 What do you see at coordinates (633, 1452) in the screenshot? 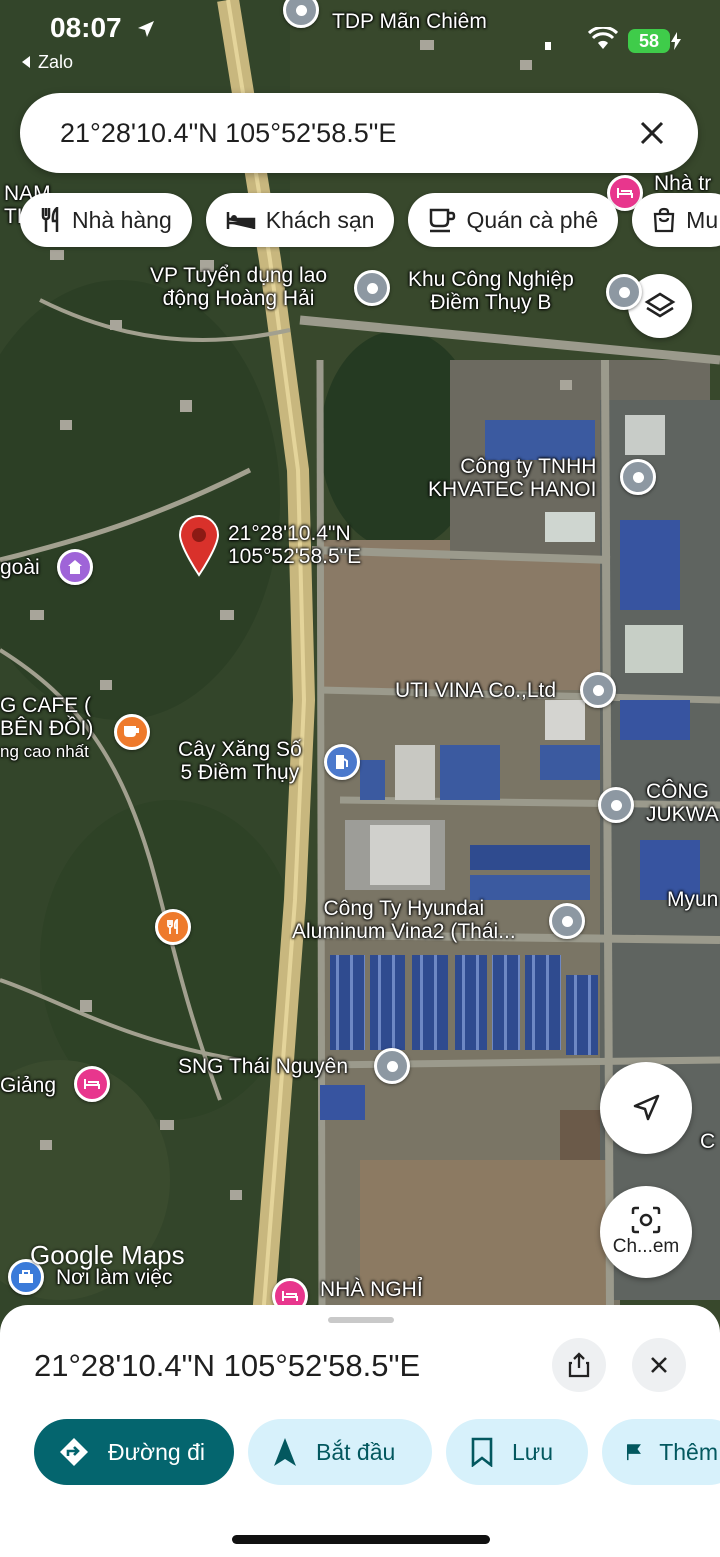
I see `flag-icon` at bounding box center [633, 1452].